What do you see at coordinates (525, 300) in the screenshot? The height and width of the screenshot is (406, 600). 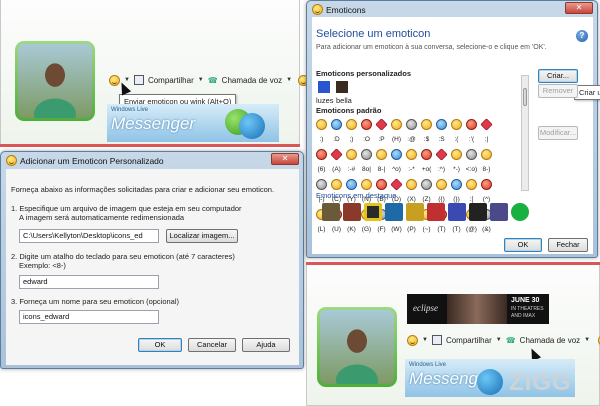 I see `banner-date: JUNE 30` at bounding box center [525, 300].